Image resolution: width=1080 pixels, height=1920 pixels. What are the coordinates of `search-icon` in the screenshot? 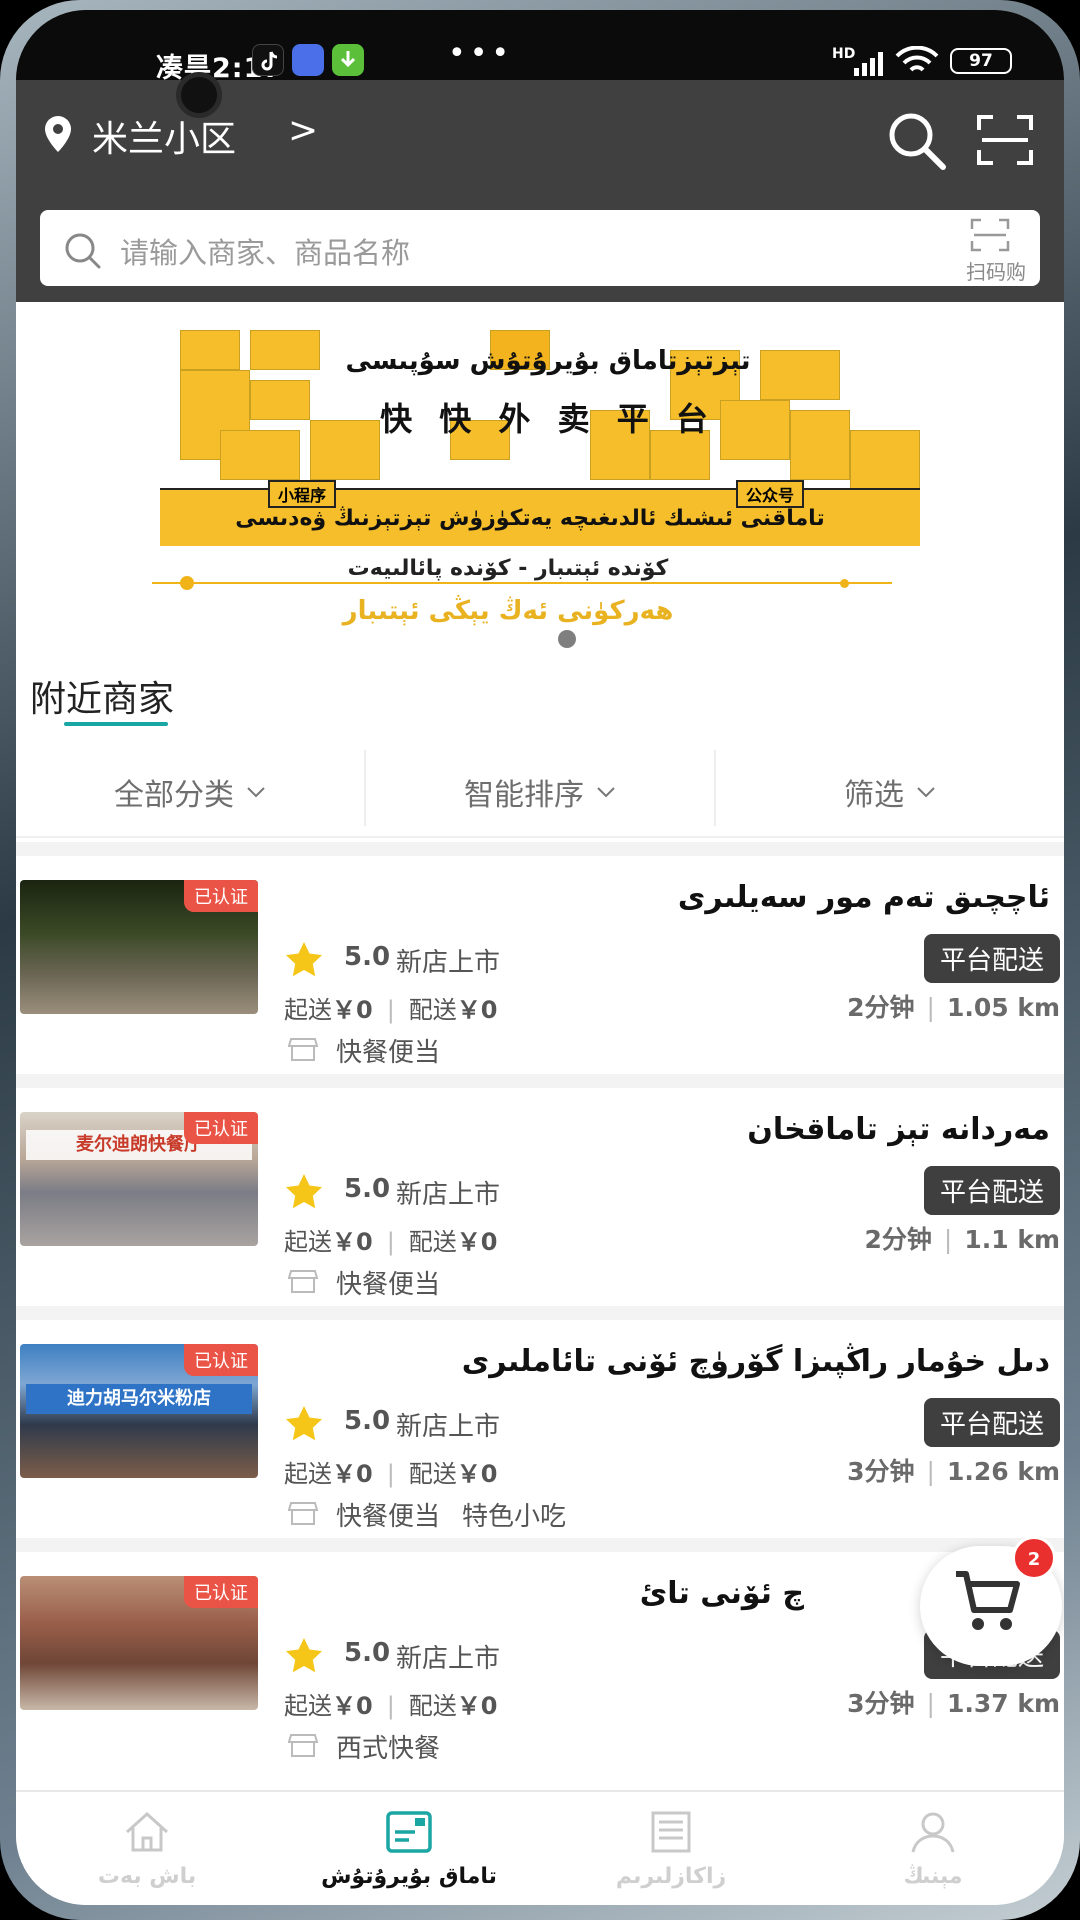 It's located at (916, 140).